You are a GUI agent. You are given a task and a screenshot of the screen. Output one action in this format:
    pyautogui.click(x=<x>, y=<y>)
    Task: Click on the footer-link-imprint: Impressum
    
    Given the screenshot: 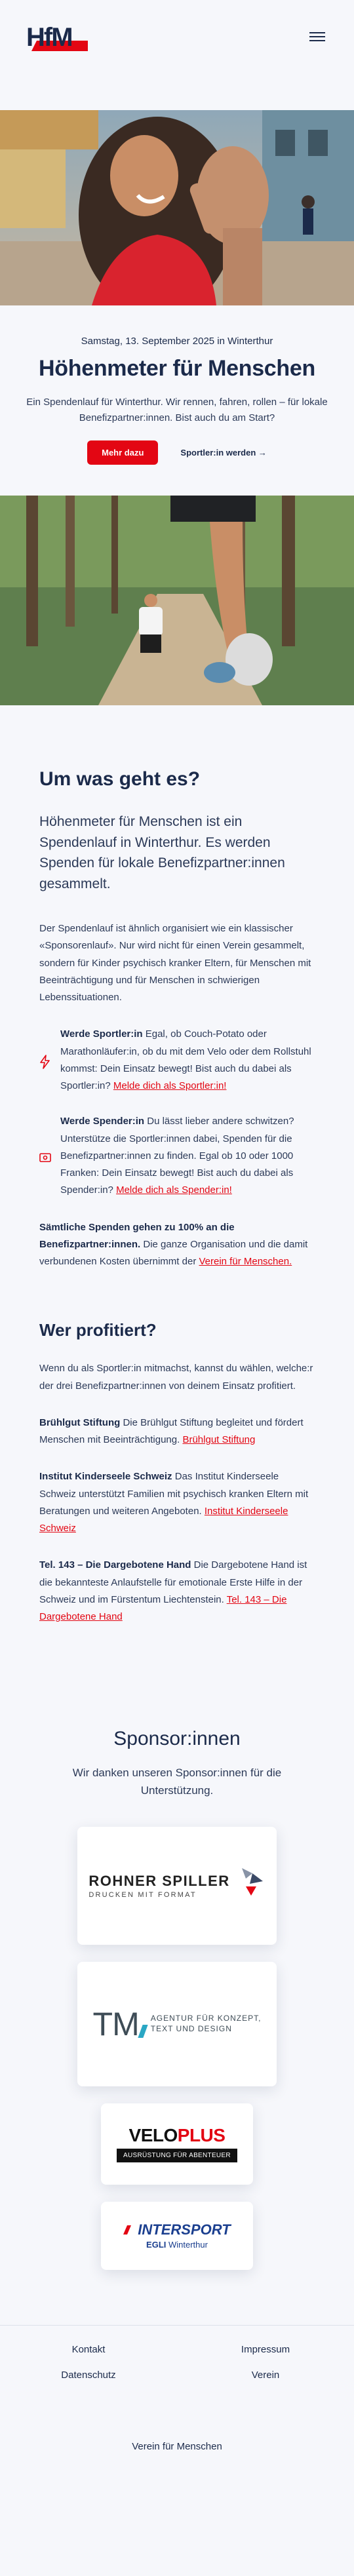 What is the action you would take?
    pyautogui.click(x=265, y=2349)
    